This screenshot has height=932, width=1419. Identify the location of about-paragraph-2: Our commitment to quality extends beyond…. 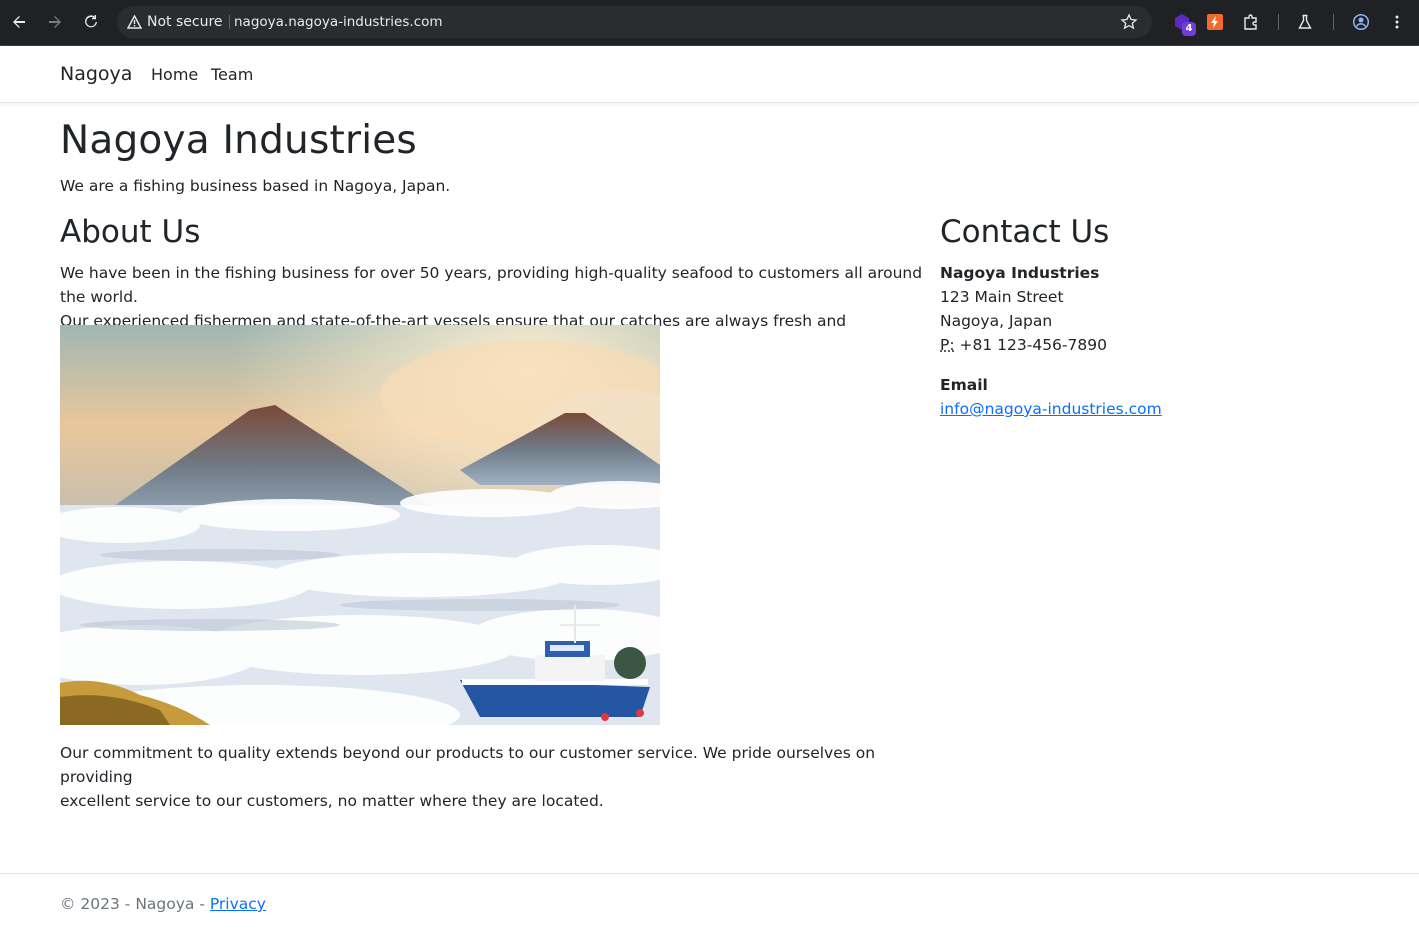
(495, 777).